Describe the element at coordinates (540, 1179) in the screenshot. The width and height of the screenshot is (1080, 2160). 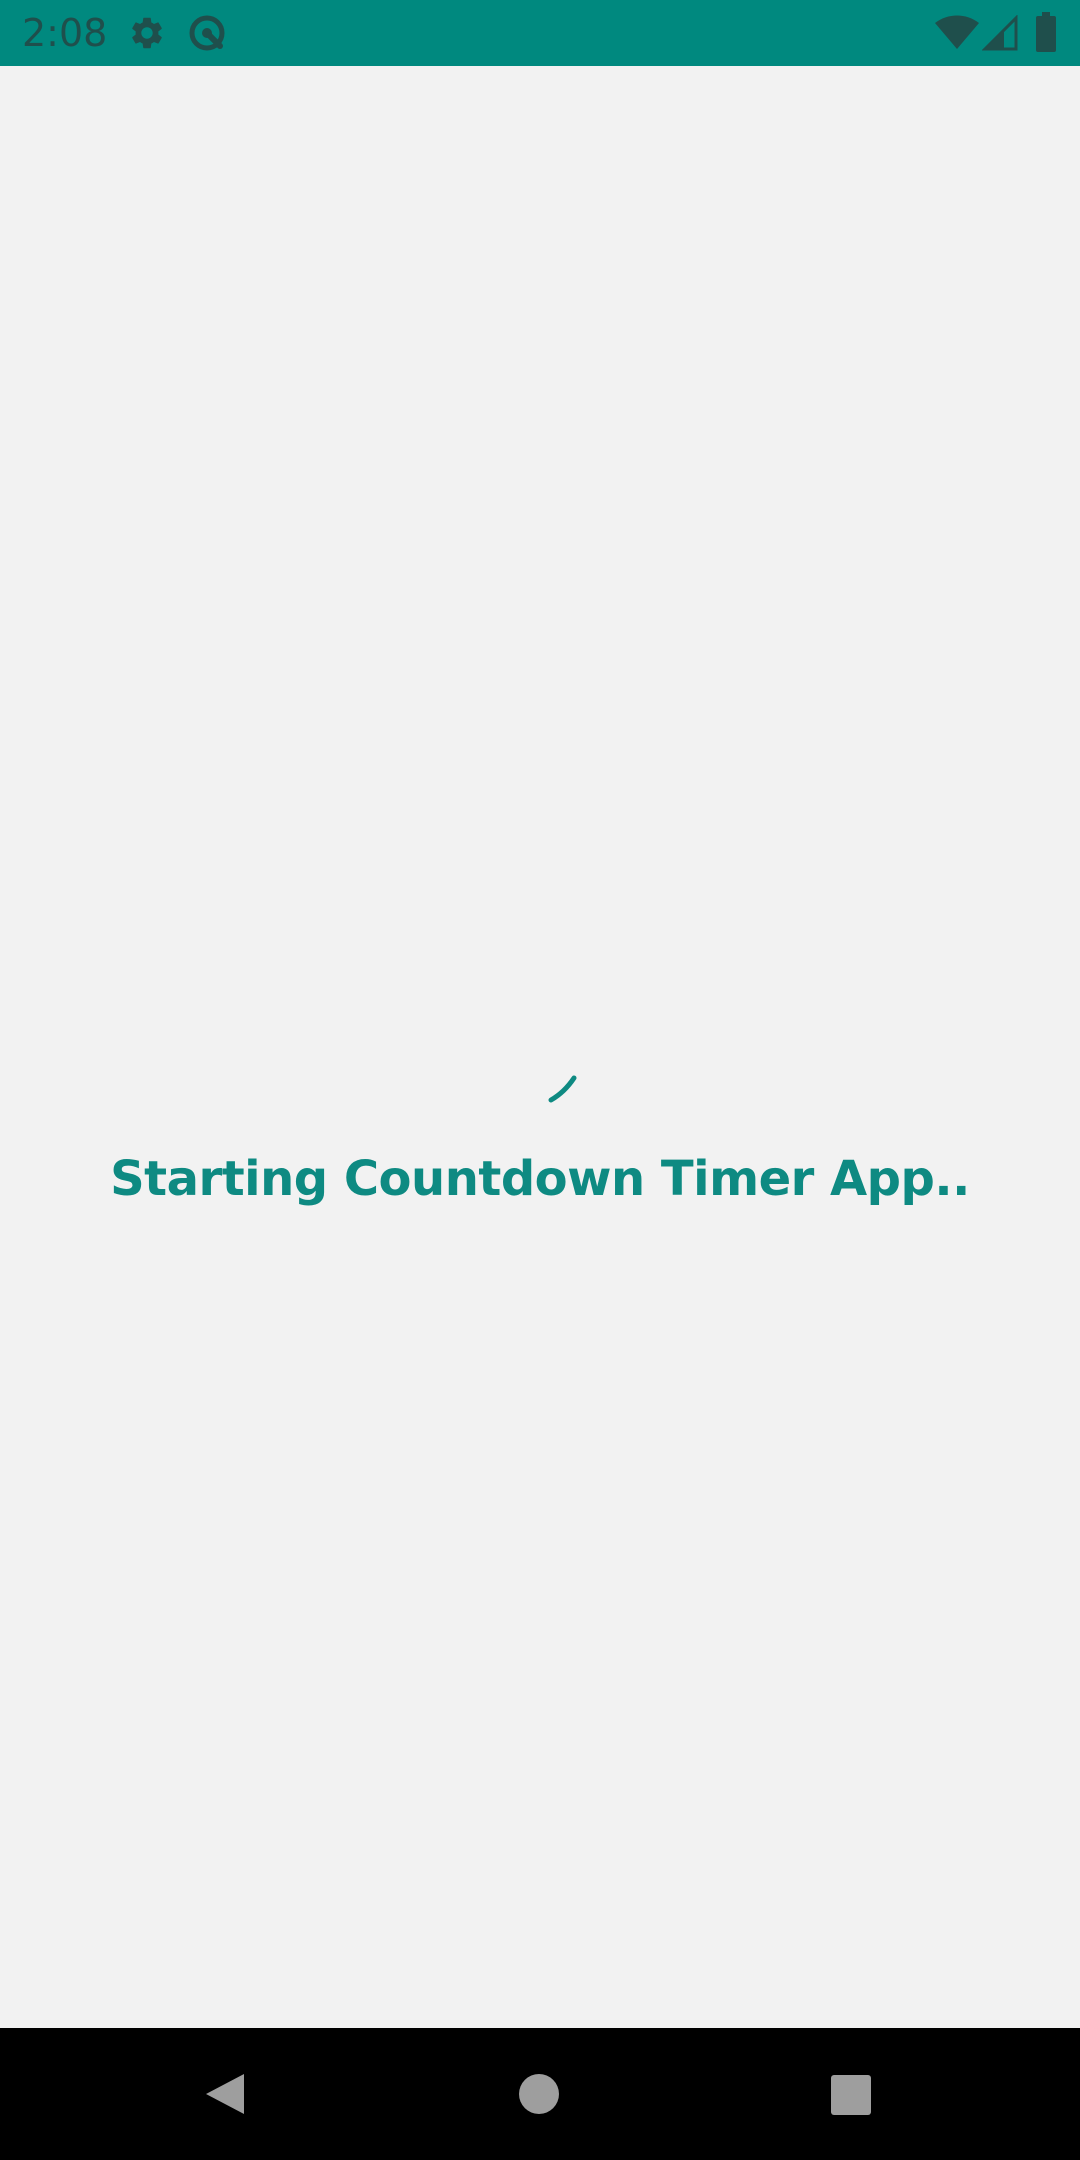
I see `loading-message: Starting Countdown Timer App..` at that location.